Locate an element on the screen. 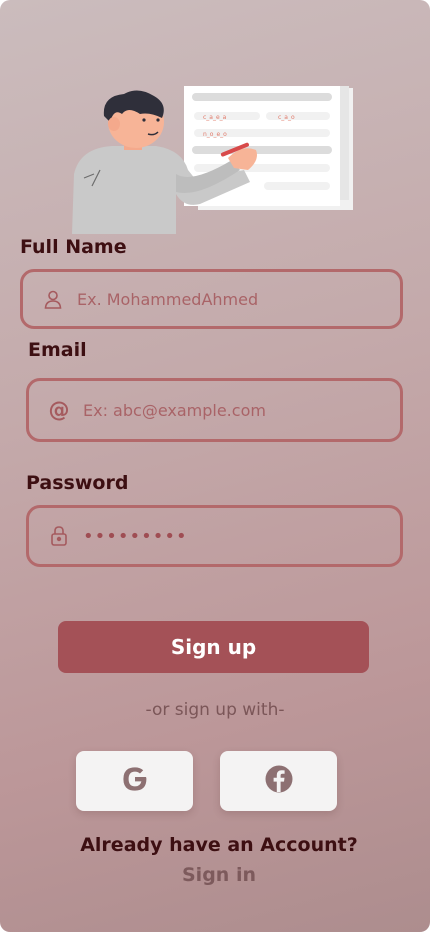 The height and width of the screenshot is (932, 430). email-field: @ is located at coordinates (214, 410).